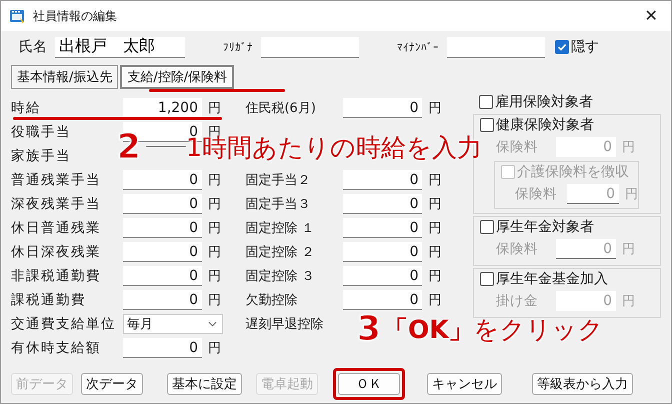 The width and height of the screenshot is (672, 404). What do you see at coordinates (369, 329) in the screenshot?
I see `step-number: 3` at bounding box center [369, 329].